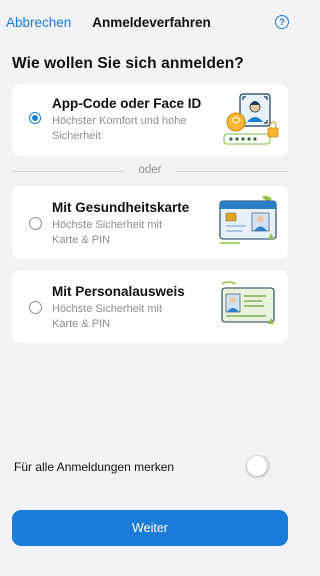  Describe the element at coordinates (94, 467) in the screenshot. I see `remember-label: Für alle Anmeldungen merken` at that location.